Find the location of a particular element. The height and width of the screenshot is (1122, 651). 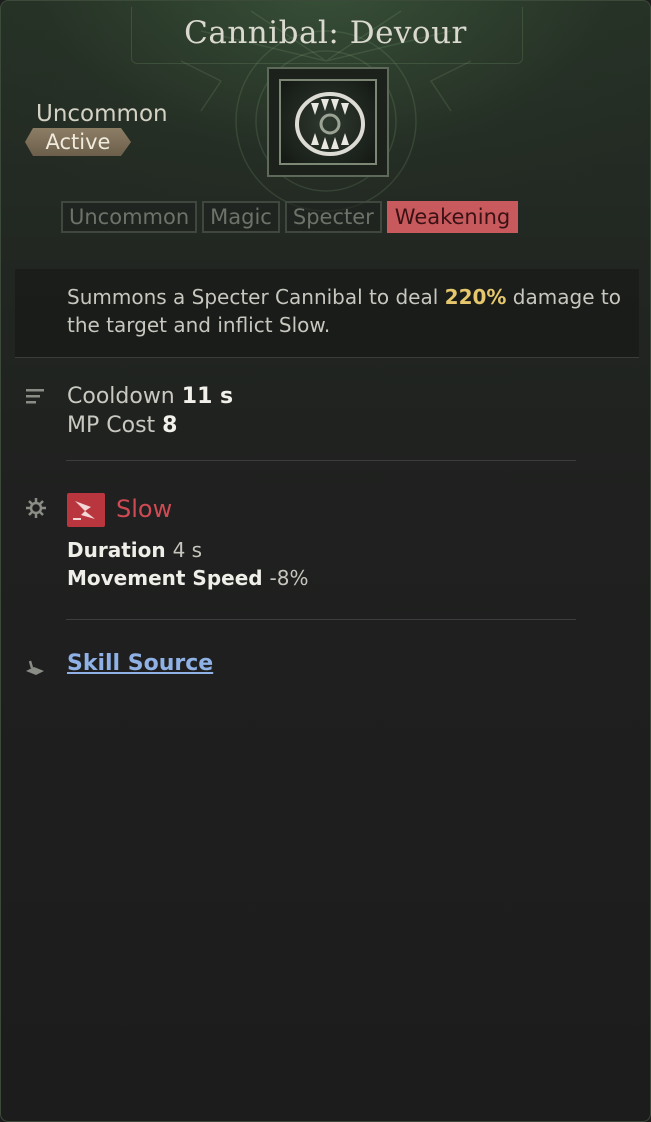

mp-cost-stat: MP Cost 8 is located at coordinates (122, 425).